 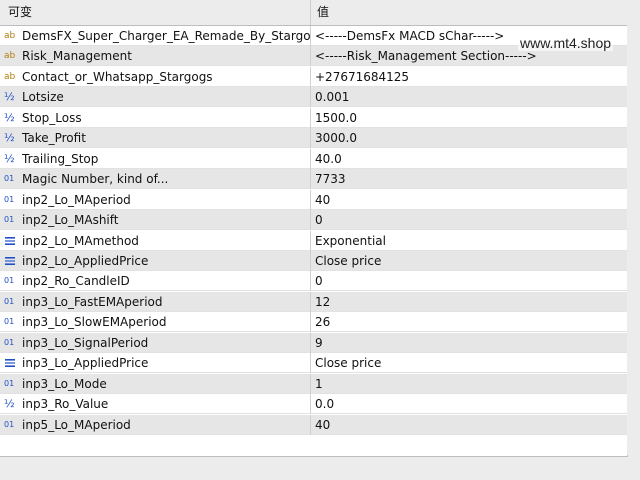 I want to click on vertical-scrollbar, so click(x=633, y=240).